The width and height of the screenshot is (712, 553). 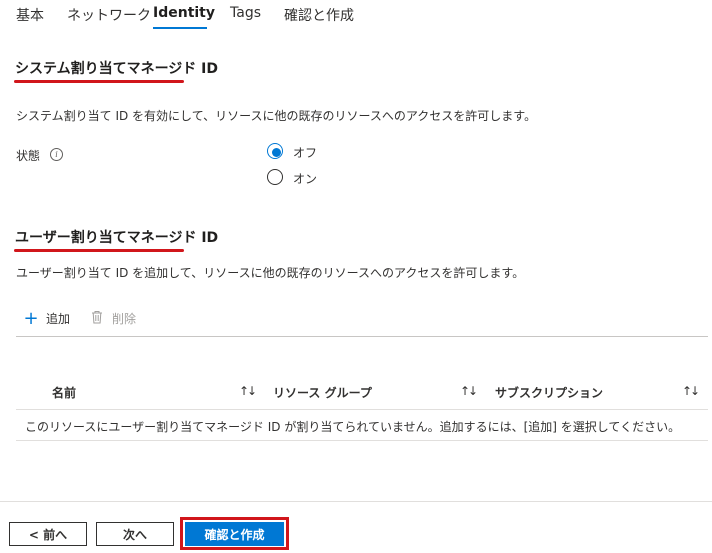 I want to click on tab-bar: 基本 ネットワーク Identity Tags 確認と作成, so click(x=356, y=16).